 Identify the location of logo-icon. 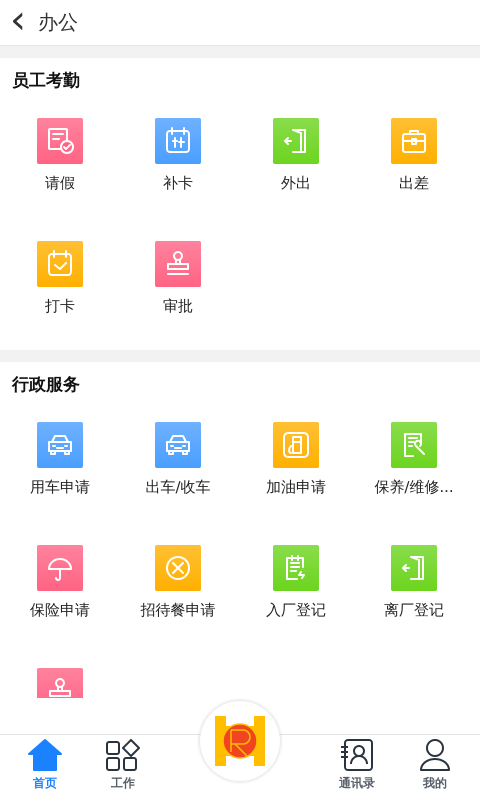
(240, 741).